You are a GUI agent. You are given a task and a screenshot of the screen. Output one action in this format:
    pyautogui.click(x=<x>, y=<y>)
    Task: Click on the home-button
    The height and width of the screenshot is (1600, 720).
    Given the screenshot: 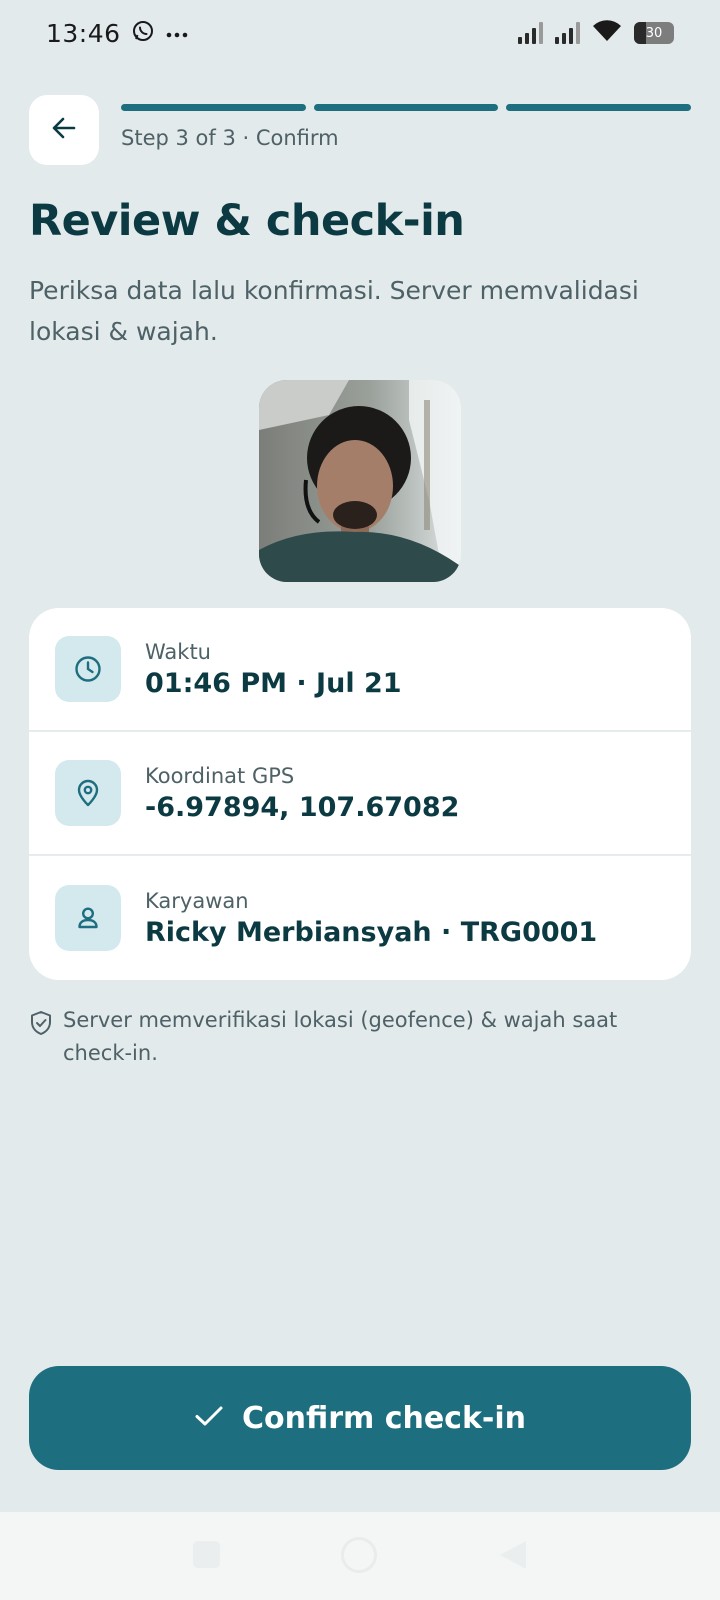 What is the action you would take?
    pyautogui.click(x=359, y=1555)
    